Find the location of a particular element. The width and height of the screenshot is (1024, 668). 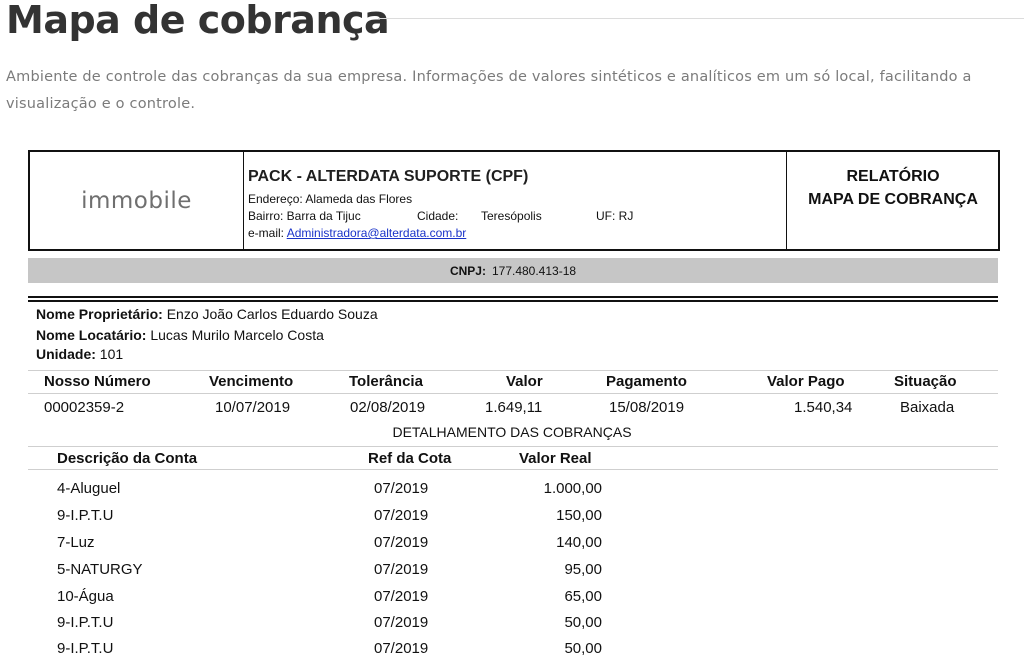

table-row: 5-NATURGY 07/2019 95,00 is located at coordinates (512, 574).